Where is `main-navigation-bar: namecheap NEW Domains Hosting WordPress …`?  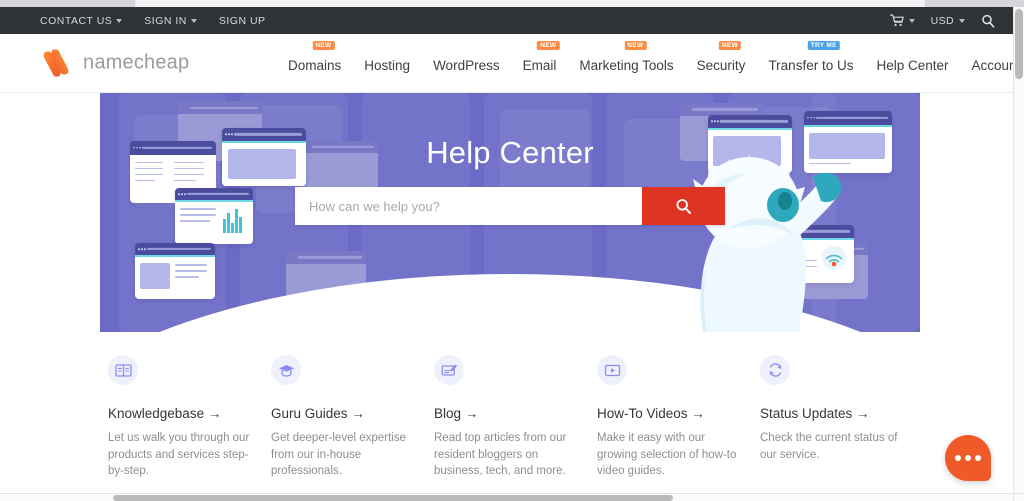
main-navigation-bar: namecheap NEW Domains Hosting WordPress … is located at coordinates (506, 63).